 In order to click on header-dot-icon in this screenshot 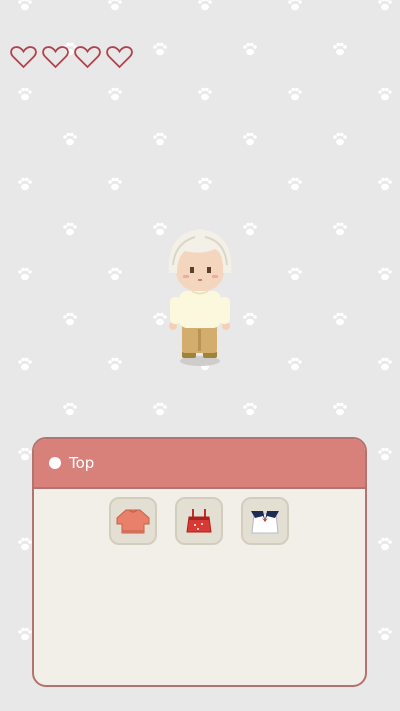, I will do `click(55, 463)`.